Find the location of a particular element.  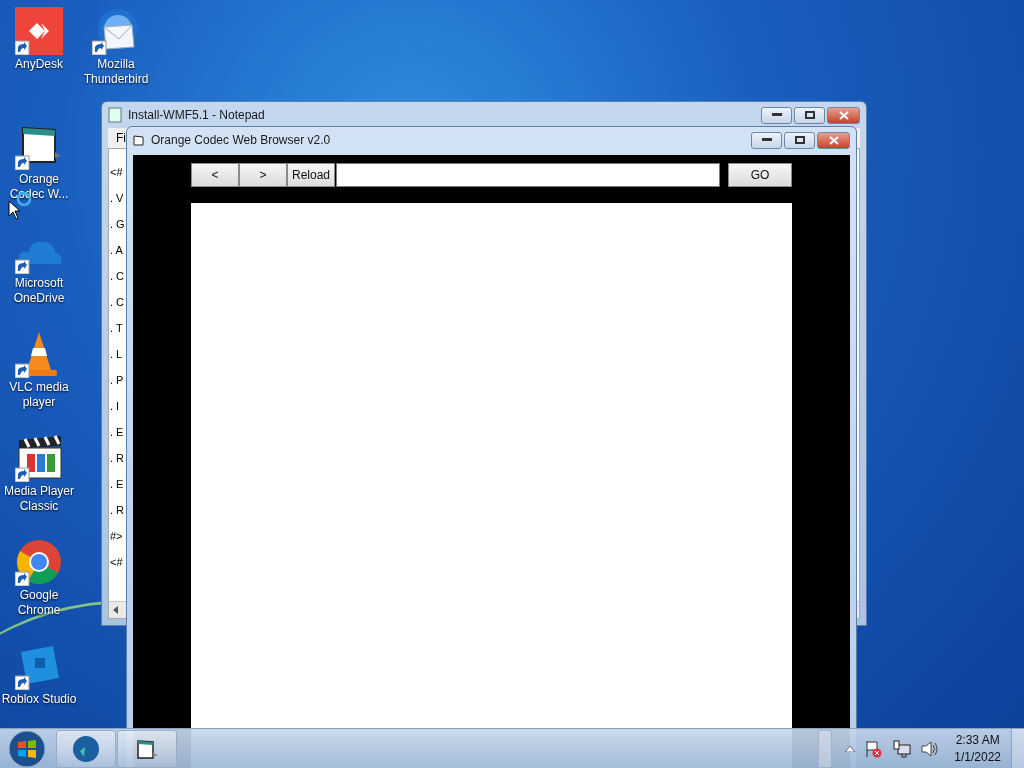

menu-item: Fi is located at coordinates (121, 138).